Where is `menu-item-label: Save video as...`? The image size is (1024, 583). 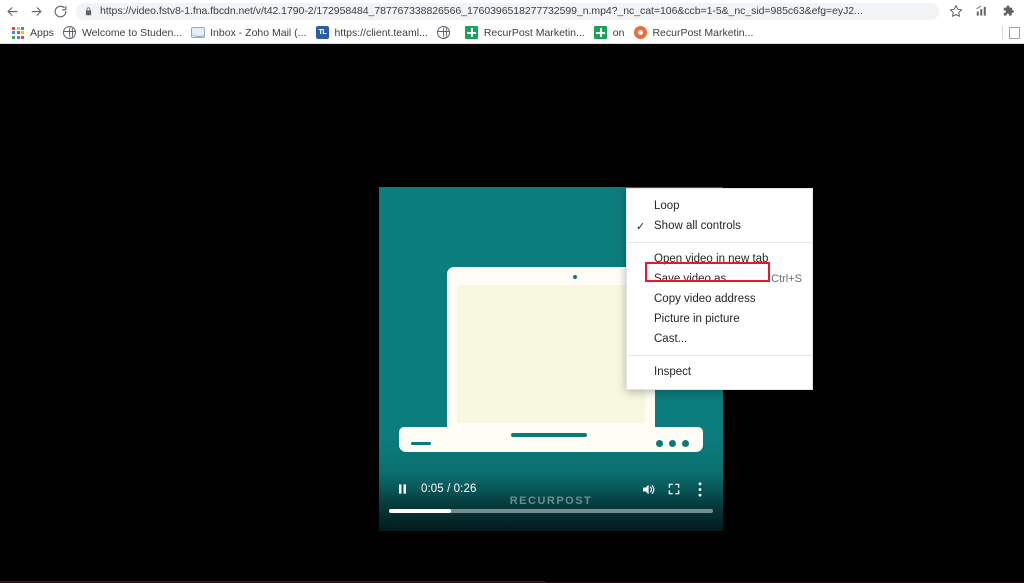 menu-item-label: Save video as... is located at coordinates (695, 279).